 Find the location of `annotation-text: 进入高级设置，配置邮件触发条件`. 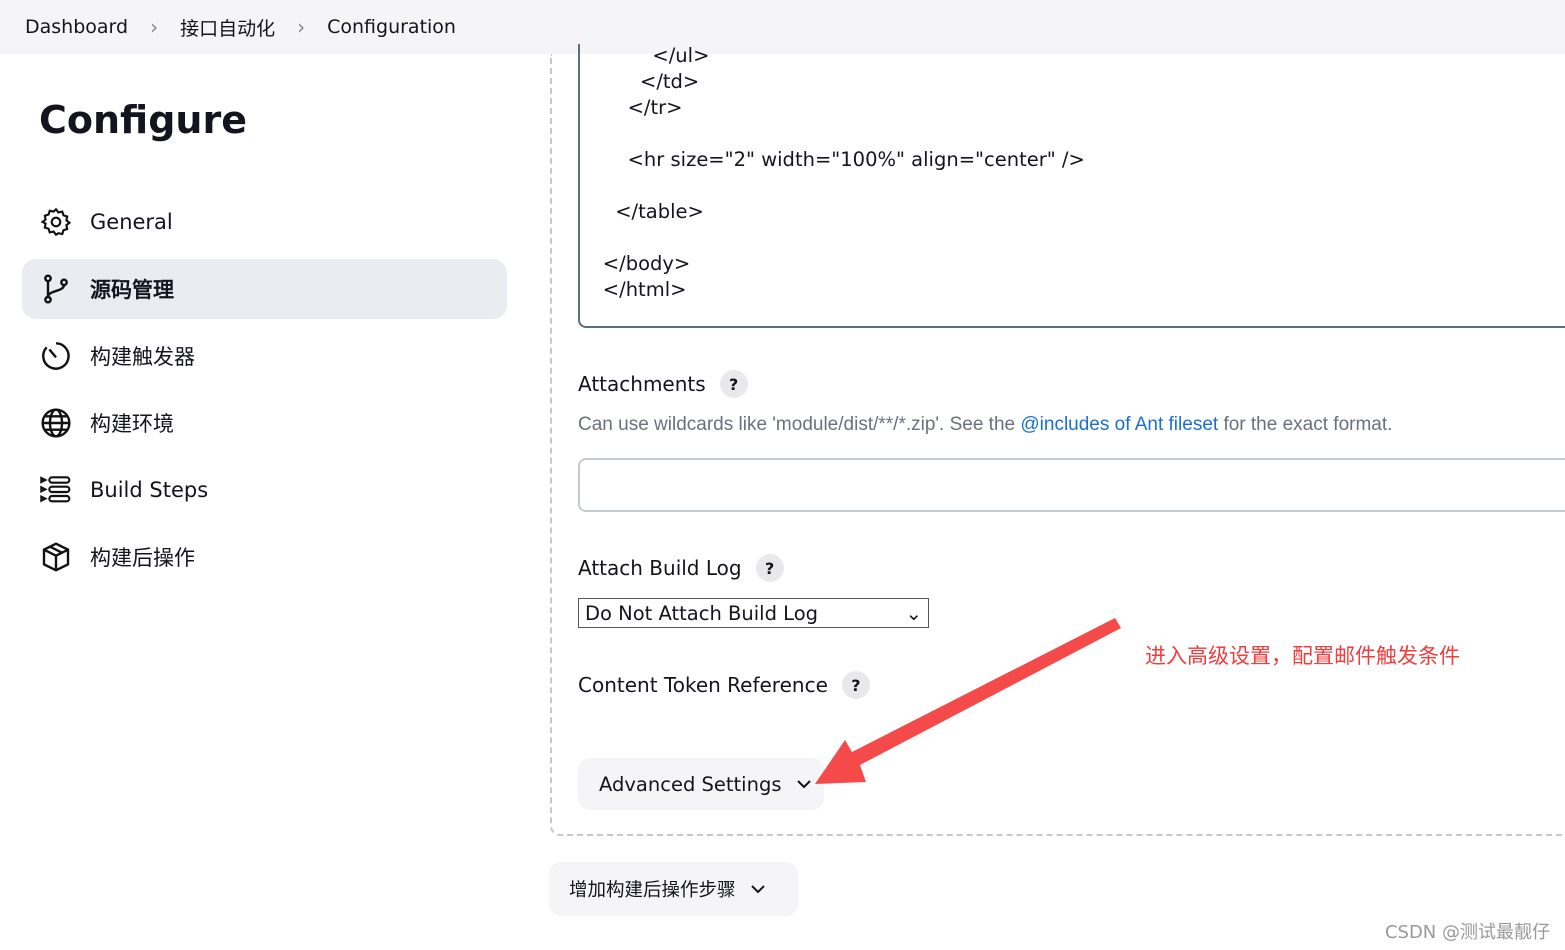

annotation-text: 进入高级设置，配置邮件触发条件 is located at coordinates (1302, 656).